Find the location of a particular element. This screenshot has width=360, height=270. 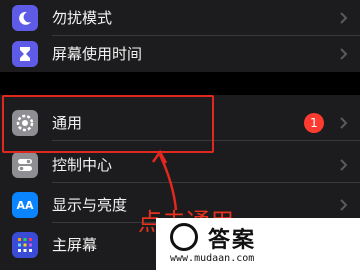

text-size-icon: AA is located at coordinates (25, 205).